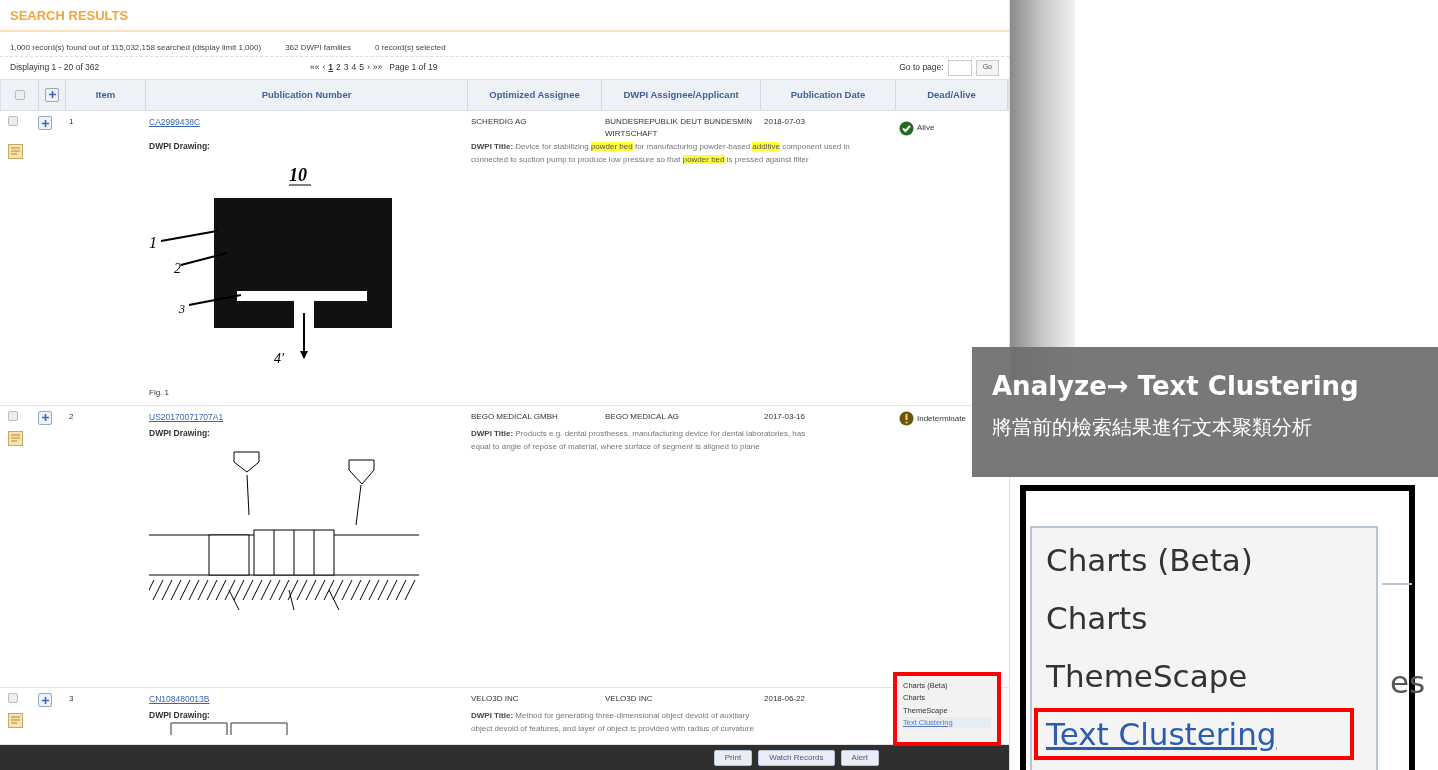 This screenshot has width=1438, height=770. What do you see at coordinates (346, 67) in the screenshot?
I see `page-link: 3` at bounding box center [346, 67].